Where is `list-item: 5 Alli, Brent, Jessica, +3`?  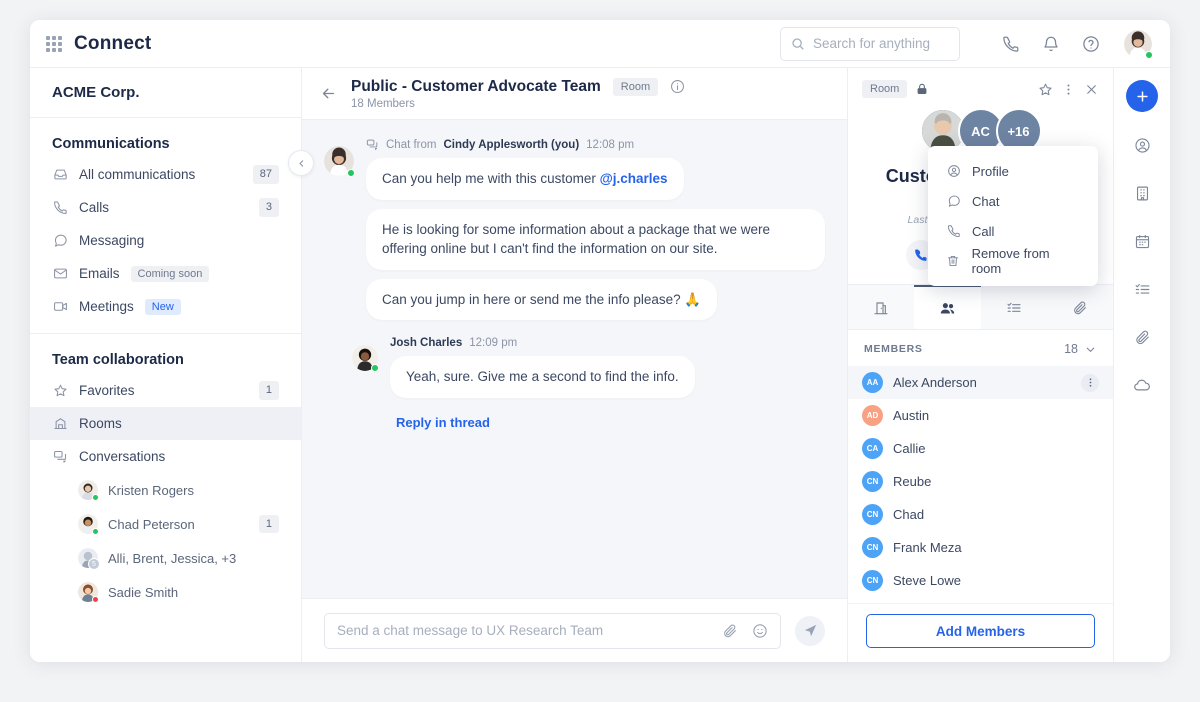
list-item: 5 Alli, Brent, Jessica, +3 is located at coordinates (165, 558).